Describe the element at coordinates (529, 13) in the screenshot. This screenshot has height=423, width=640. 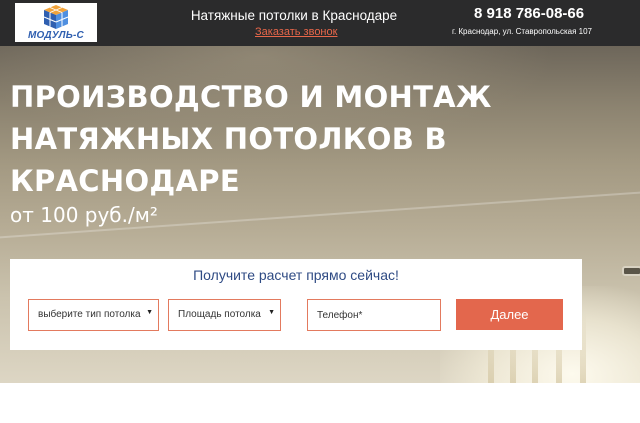
I see `phone-number: 8 918 786-08-66` at that location.